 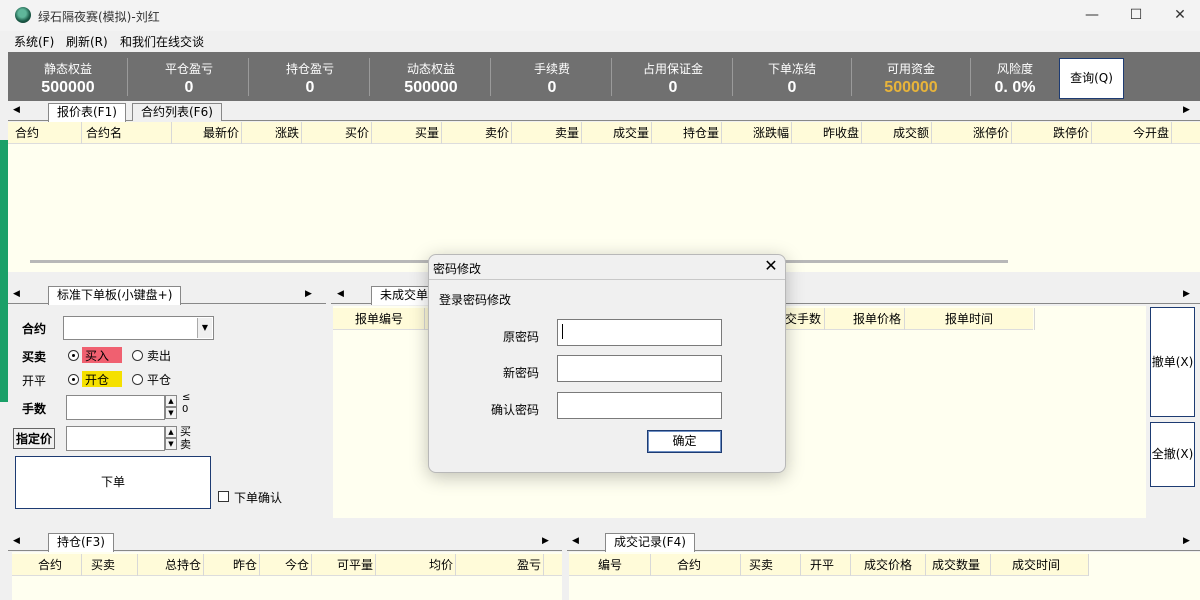 I want to click on price-down-icon: ▼, so click(x=171, y=444).